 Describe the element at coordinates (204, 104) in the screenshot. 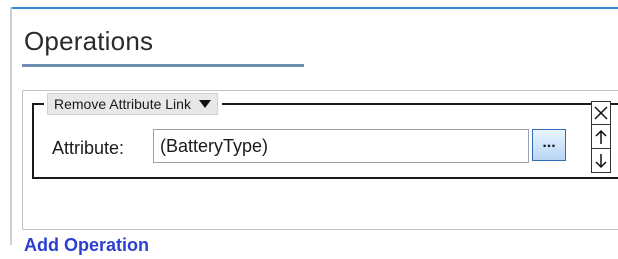

I see `chevron-down-icon` at that location.